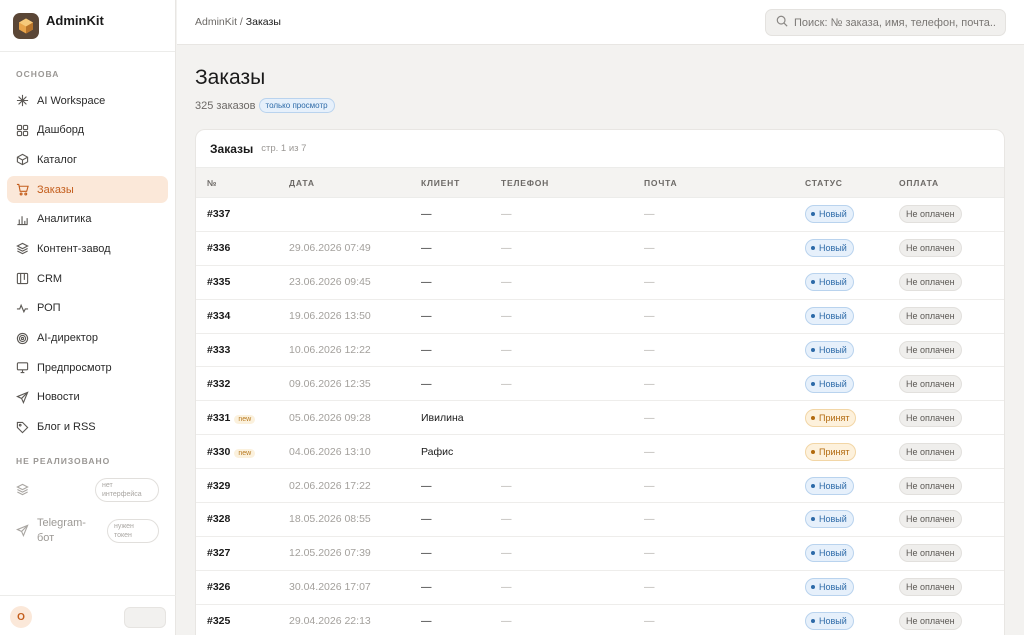 The image size is (1024, 635). What do you see at coordinates (87, 338) in the screenshot?
I see `sidebar-item-ai-director: AI-директор` at bounding box center [87, 338].